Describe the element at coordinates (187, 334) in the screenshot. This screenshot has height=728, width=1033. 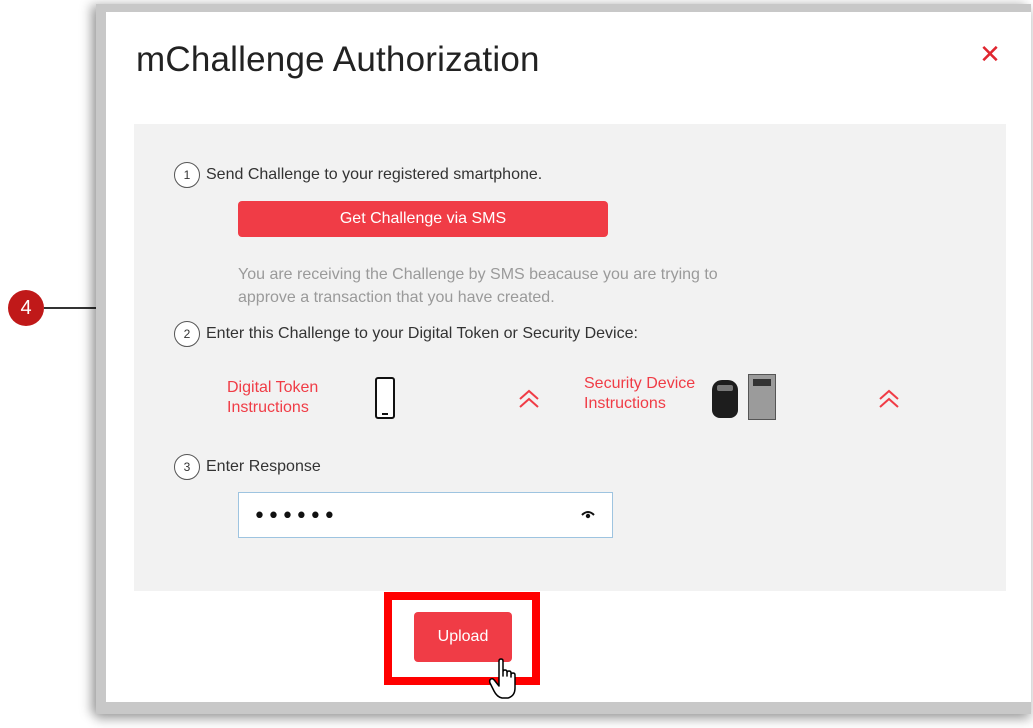
I see `step-2-number: 2` at that location.